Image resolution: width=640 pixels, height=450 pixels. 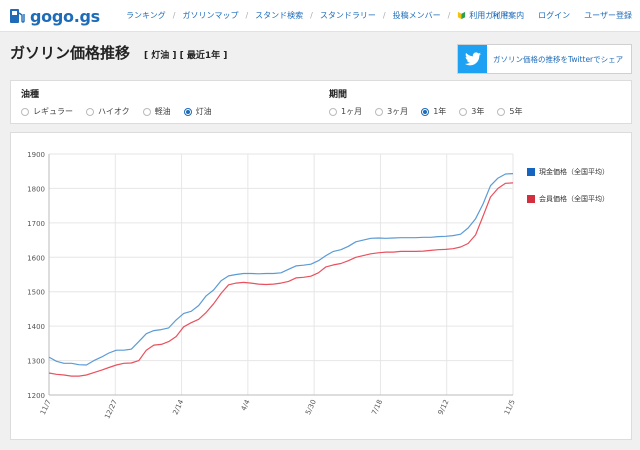 I want to click on fuel-type-option-label: 灯油, so click(x=203, y=111).